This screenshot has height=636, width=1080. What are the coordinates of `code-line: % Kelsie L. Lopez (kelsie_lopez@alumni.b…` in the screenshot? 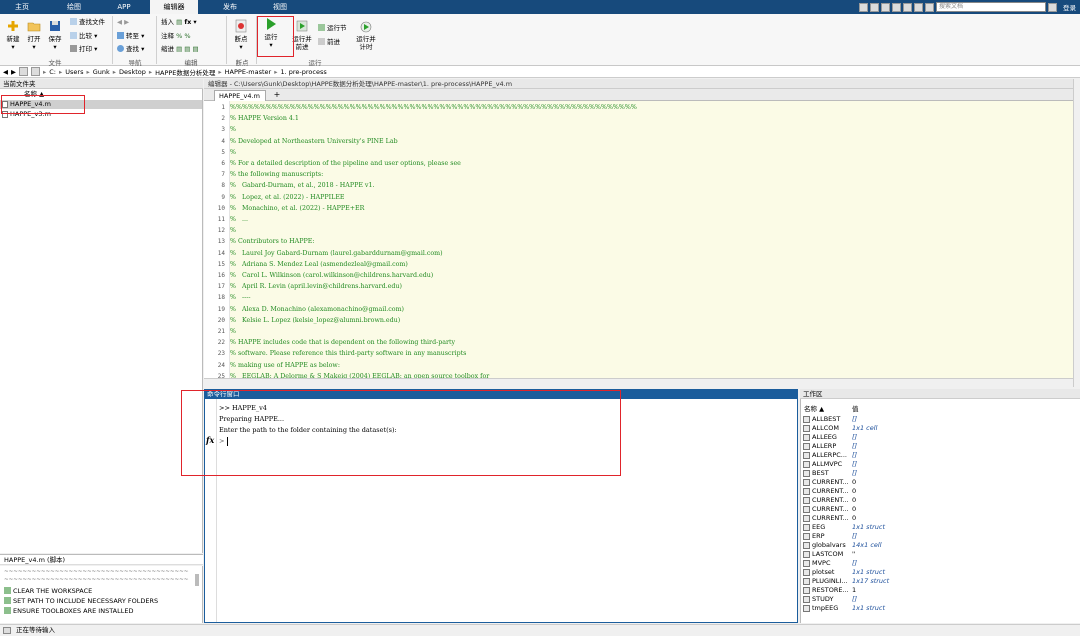 It's located at (315, 320).